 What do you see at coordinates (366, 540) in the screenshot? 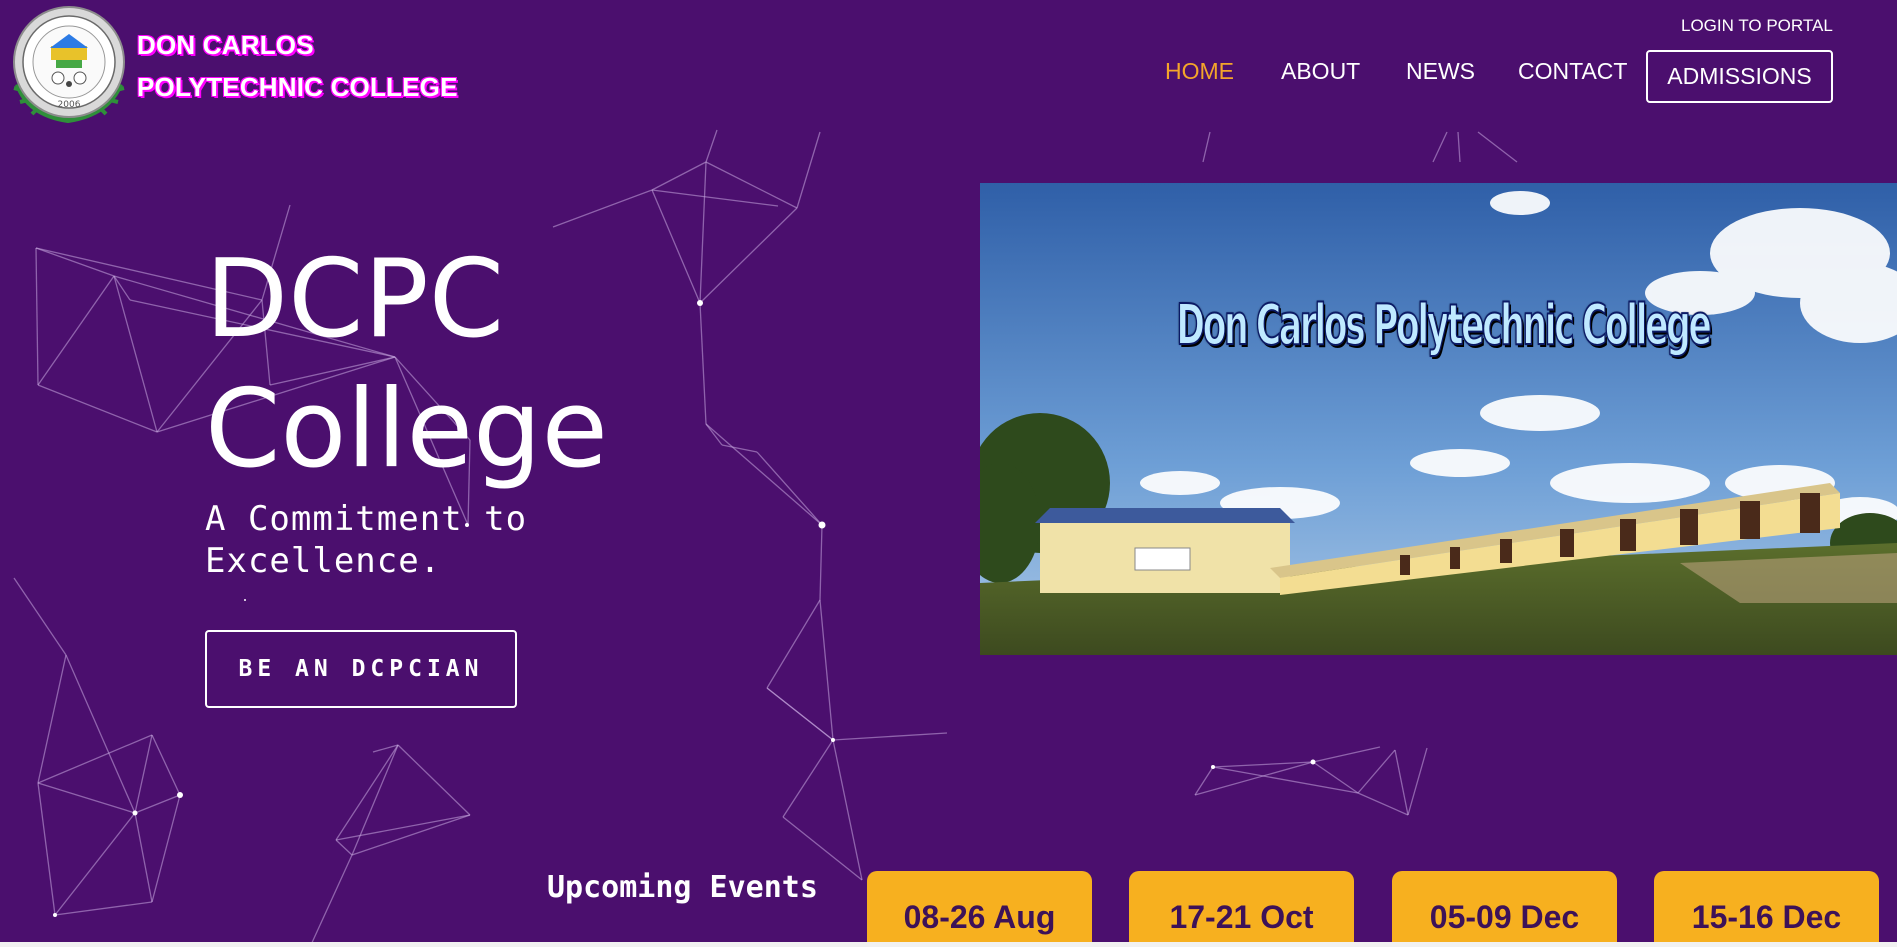
I see `hero-tagline: A Commitment to Excellence.` at bounding box center [366, 540].